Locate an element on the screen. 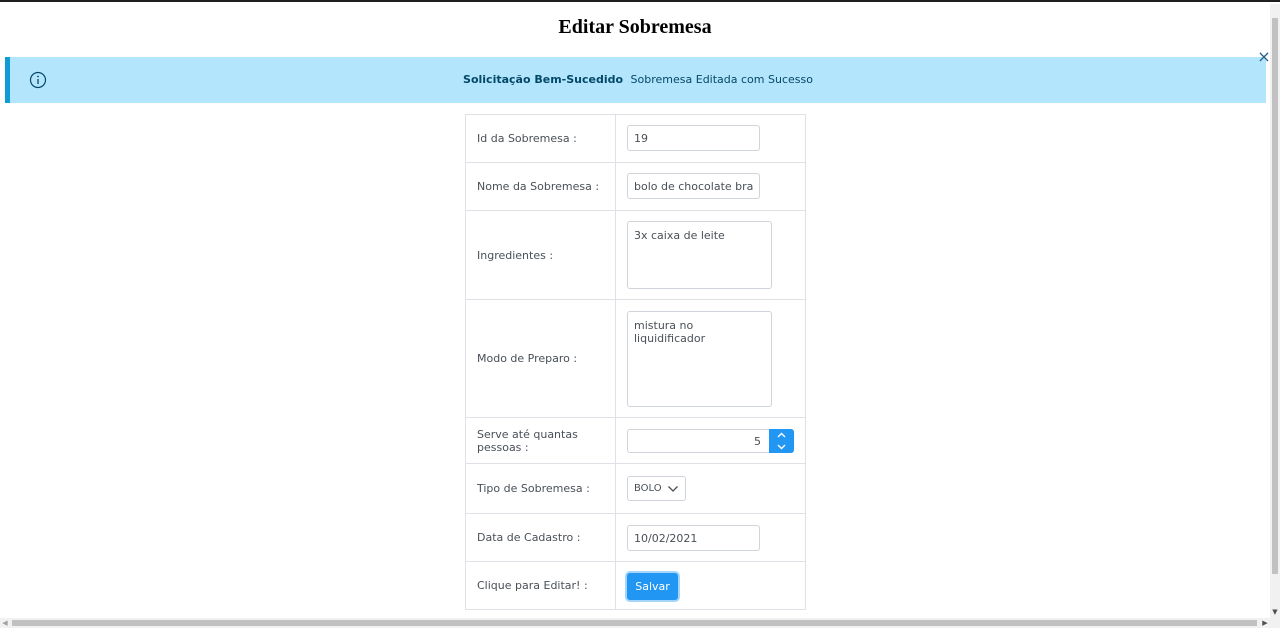 This screenshot has height=628, width=1280. form-row-tipo: Tipo de Sobremesa : BOLO is located at coordinates (635, 489).